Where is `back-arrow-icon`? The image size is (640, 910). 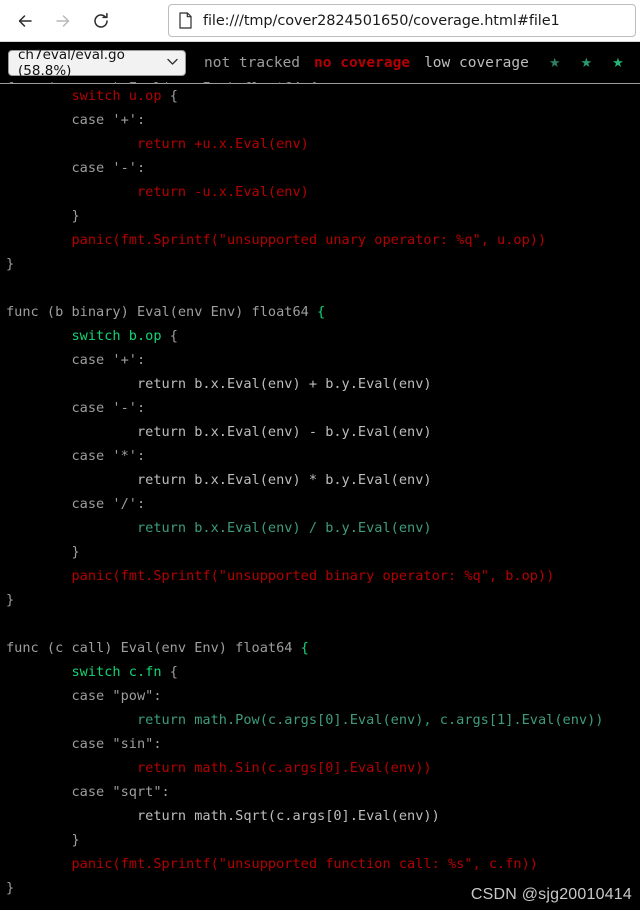
back-arrow-icon is located at coordinates (25, 21).